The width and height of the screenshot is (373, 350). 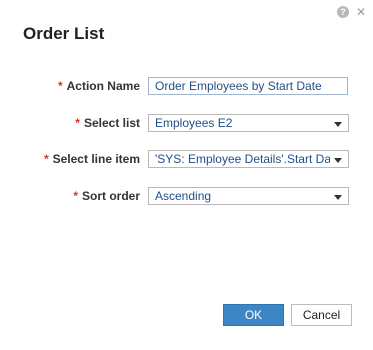 What do you see at coordinates (253, 315) in the screenshot?
I see `ok-button: OK` at bounding box center [253, 315].